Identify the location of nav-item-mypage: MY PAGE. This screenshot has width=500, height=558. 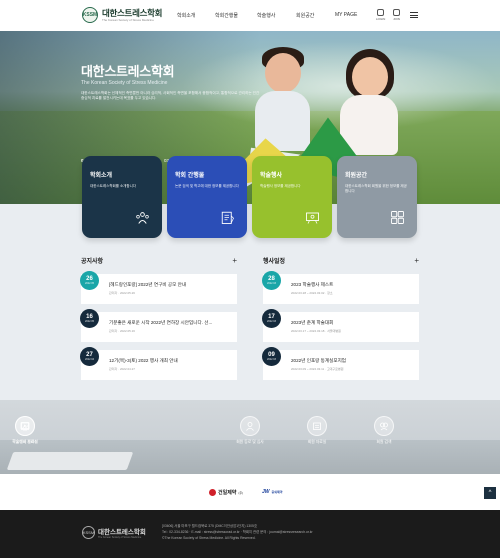
(346, 15).